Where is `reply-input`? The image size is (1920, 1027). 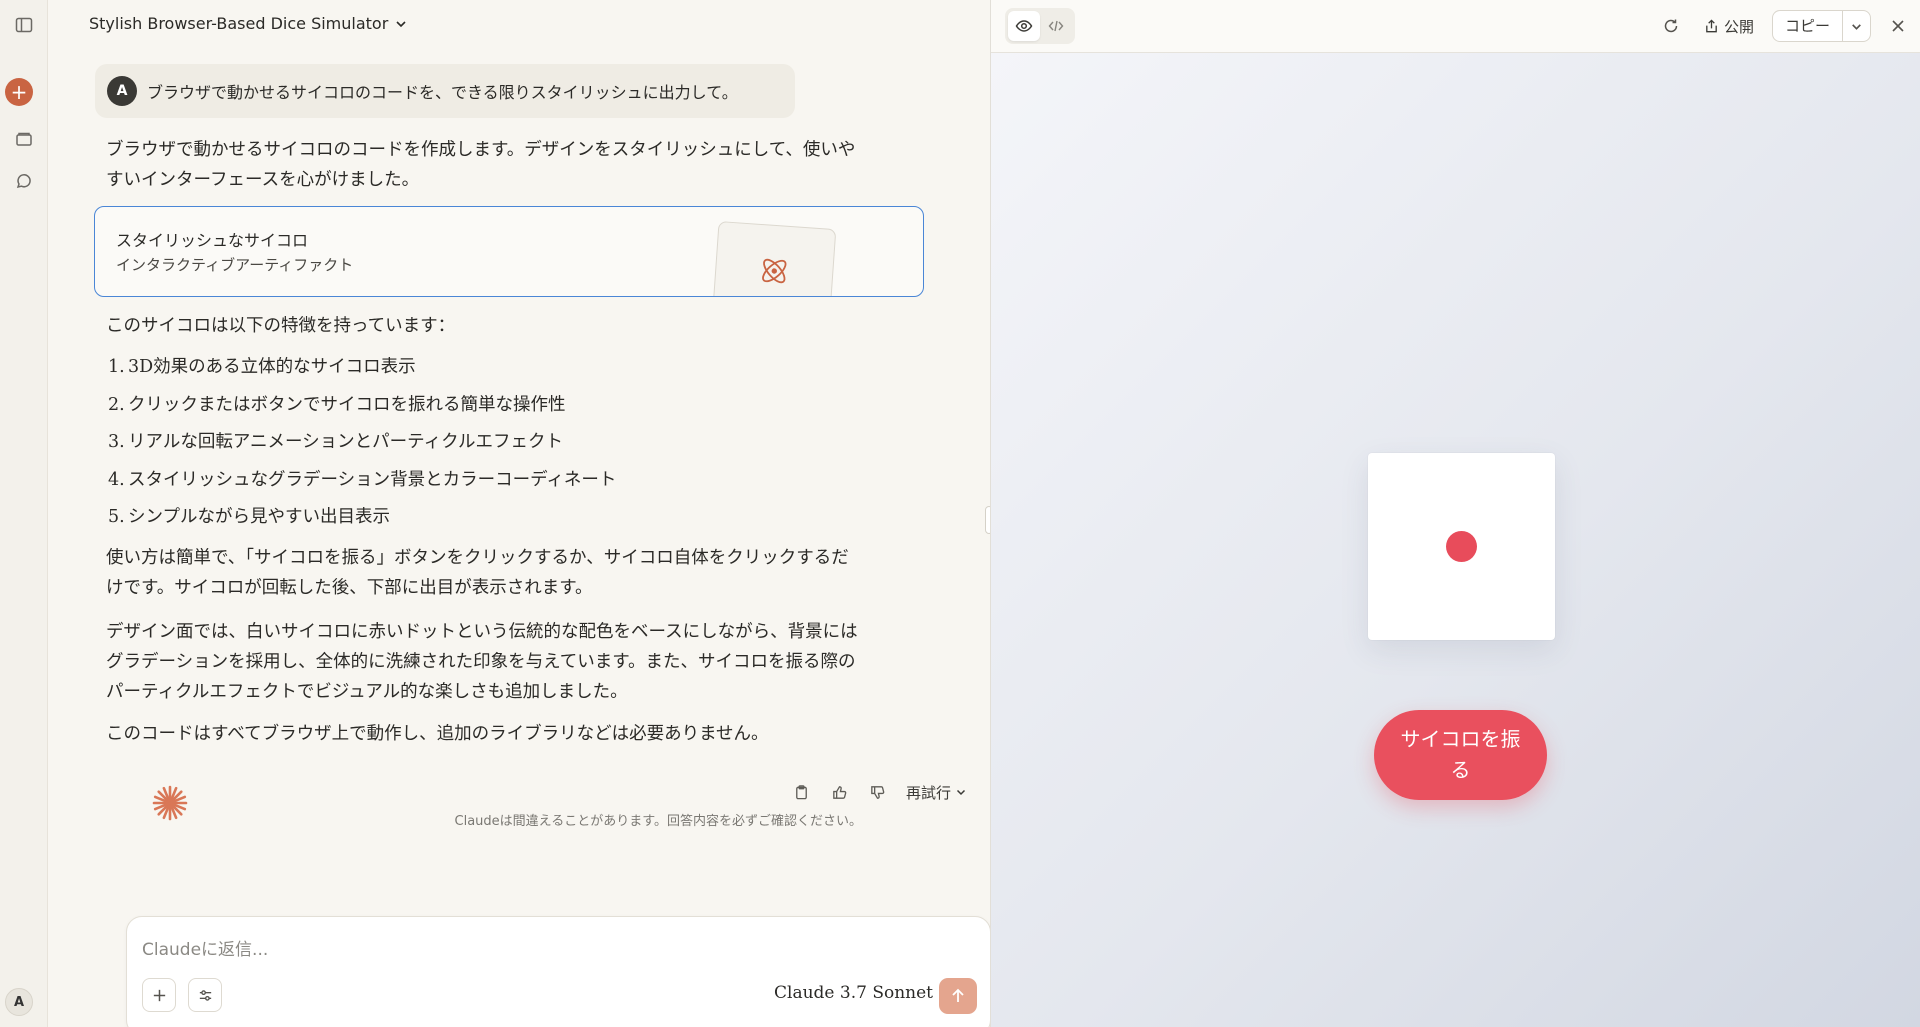
reply-input is located at coordinates (542, 950).